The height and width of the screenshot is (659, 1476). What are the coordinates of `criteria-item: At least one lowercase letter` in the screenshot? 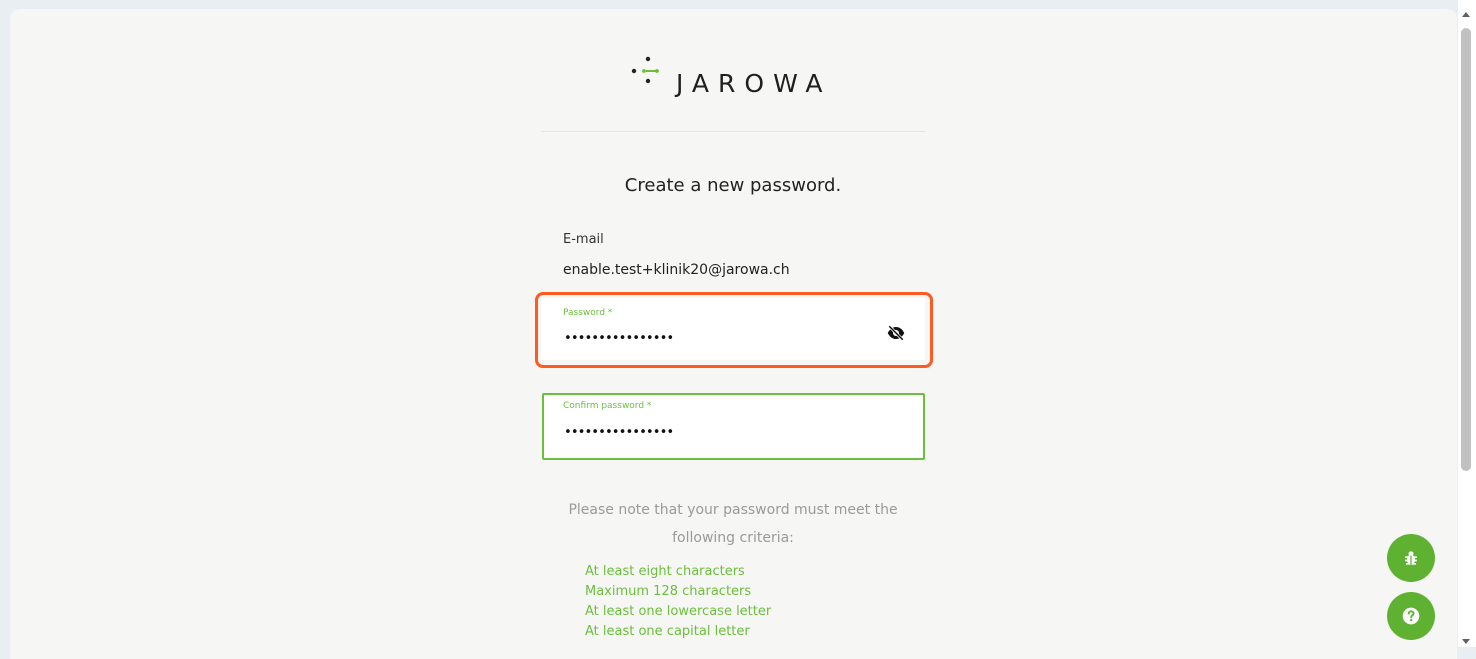 It's located at (678, 611).